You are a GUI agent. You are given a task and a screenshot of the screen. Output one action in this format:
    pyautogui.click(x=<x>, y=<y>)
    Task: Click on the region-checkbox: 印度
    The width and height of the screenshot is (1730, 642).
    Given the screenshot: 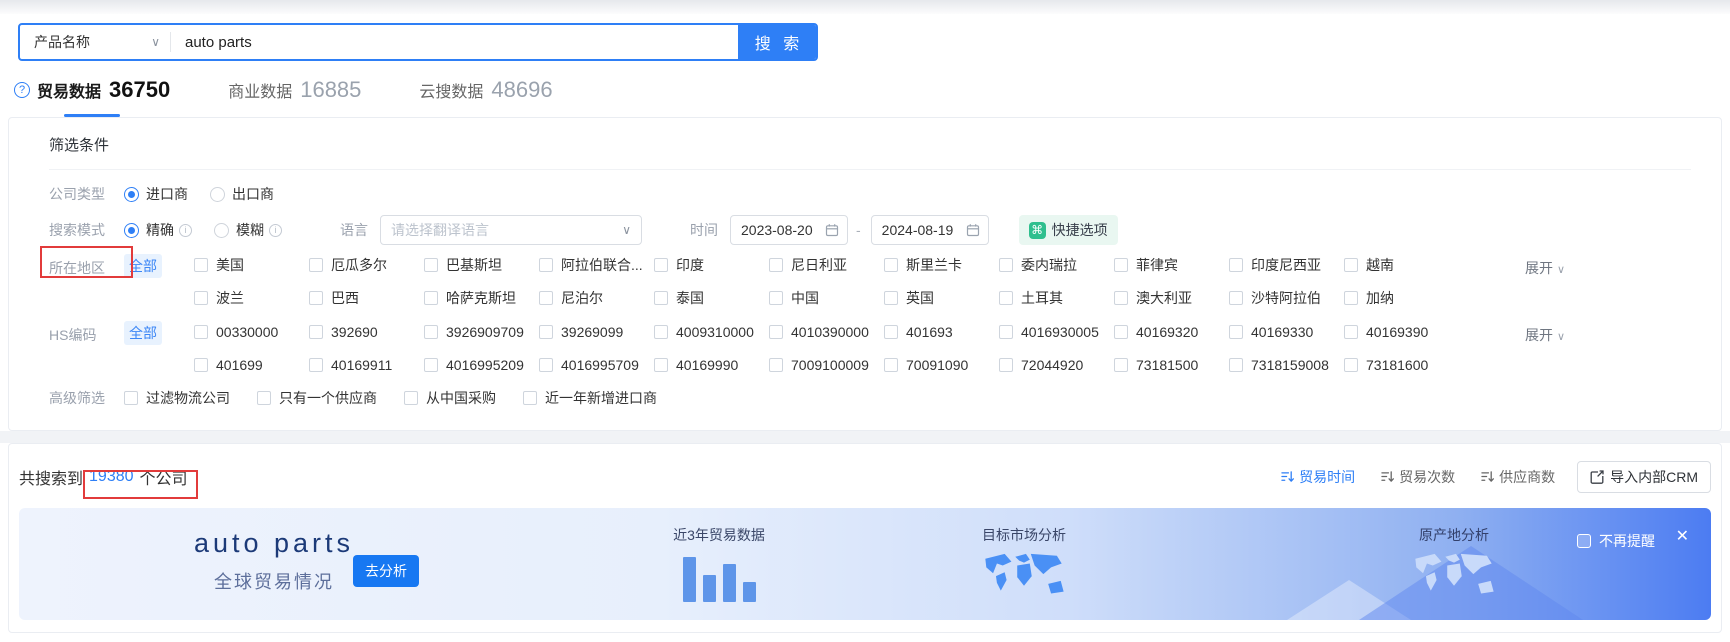 What is the action you would take?
    pyautogui.click(x=711, y=265)
    